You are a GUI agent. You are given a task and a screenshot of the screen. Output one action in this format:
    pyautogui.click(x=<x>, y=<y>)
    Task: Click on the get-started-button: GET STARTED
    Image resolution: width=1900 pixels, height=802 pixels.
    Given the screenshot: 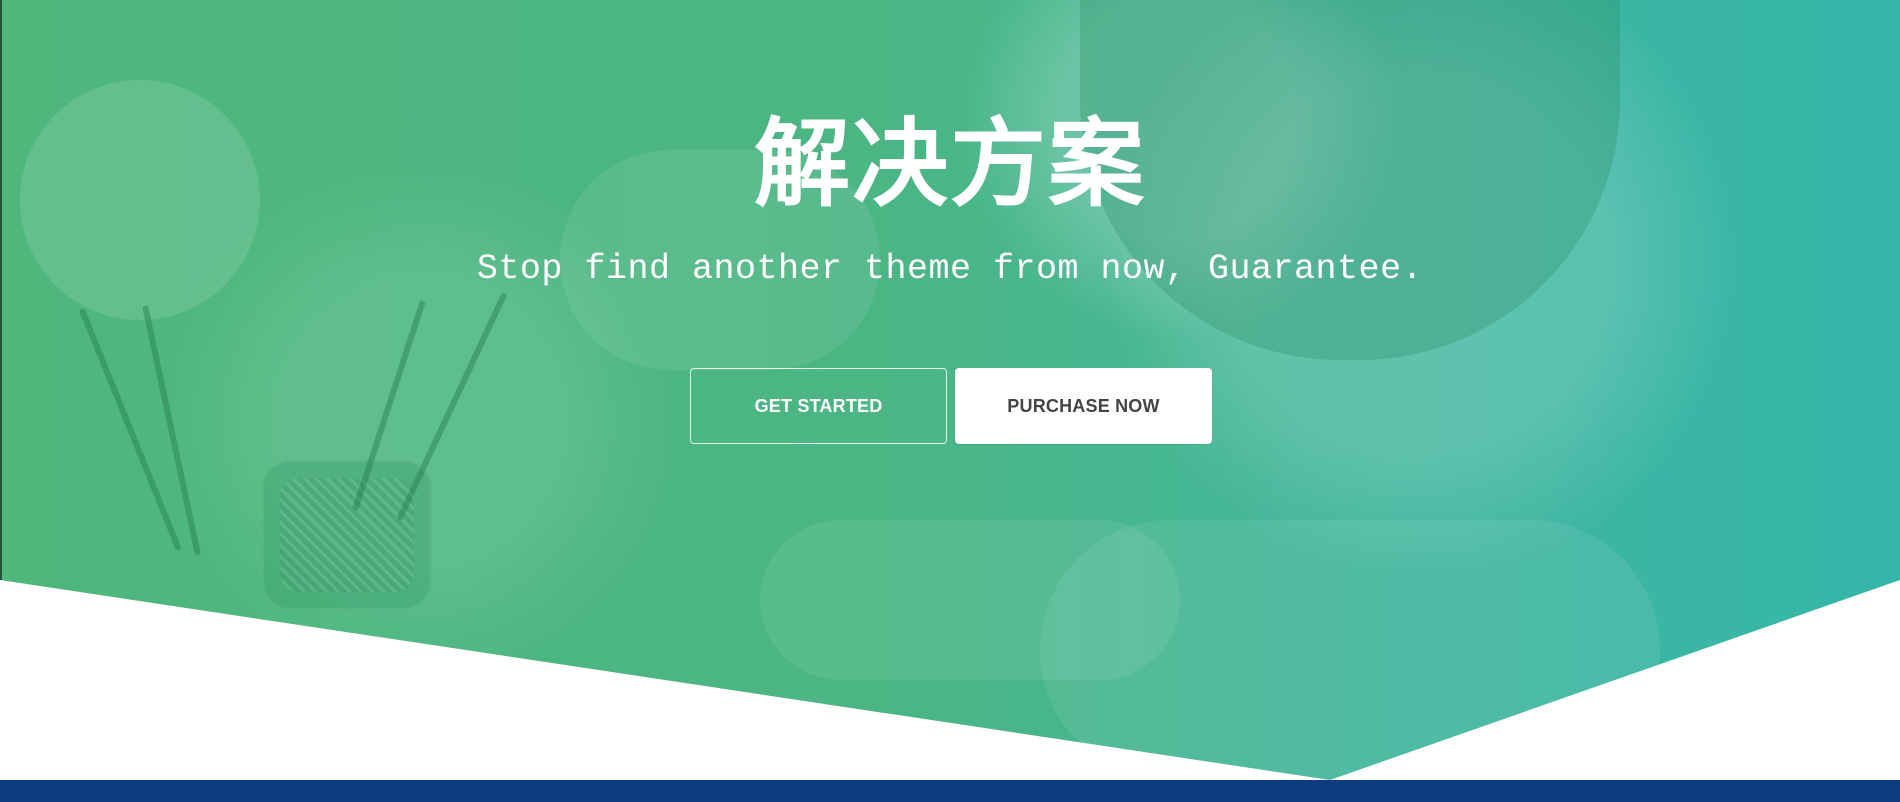 What is the action you would take?
    pyautogui.click(x=818, y=406)
    